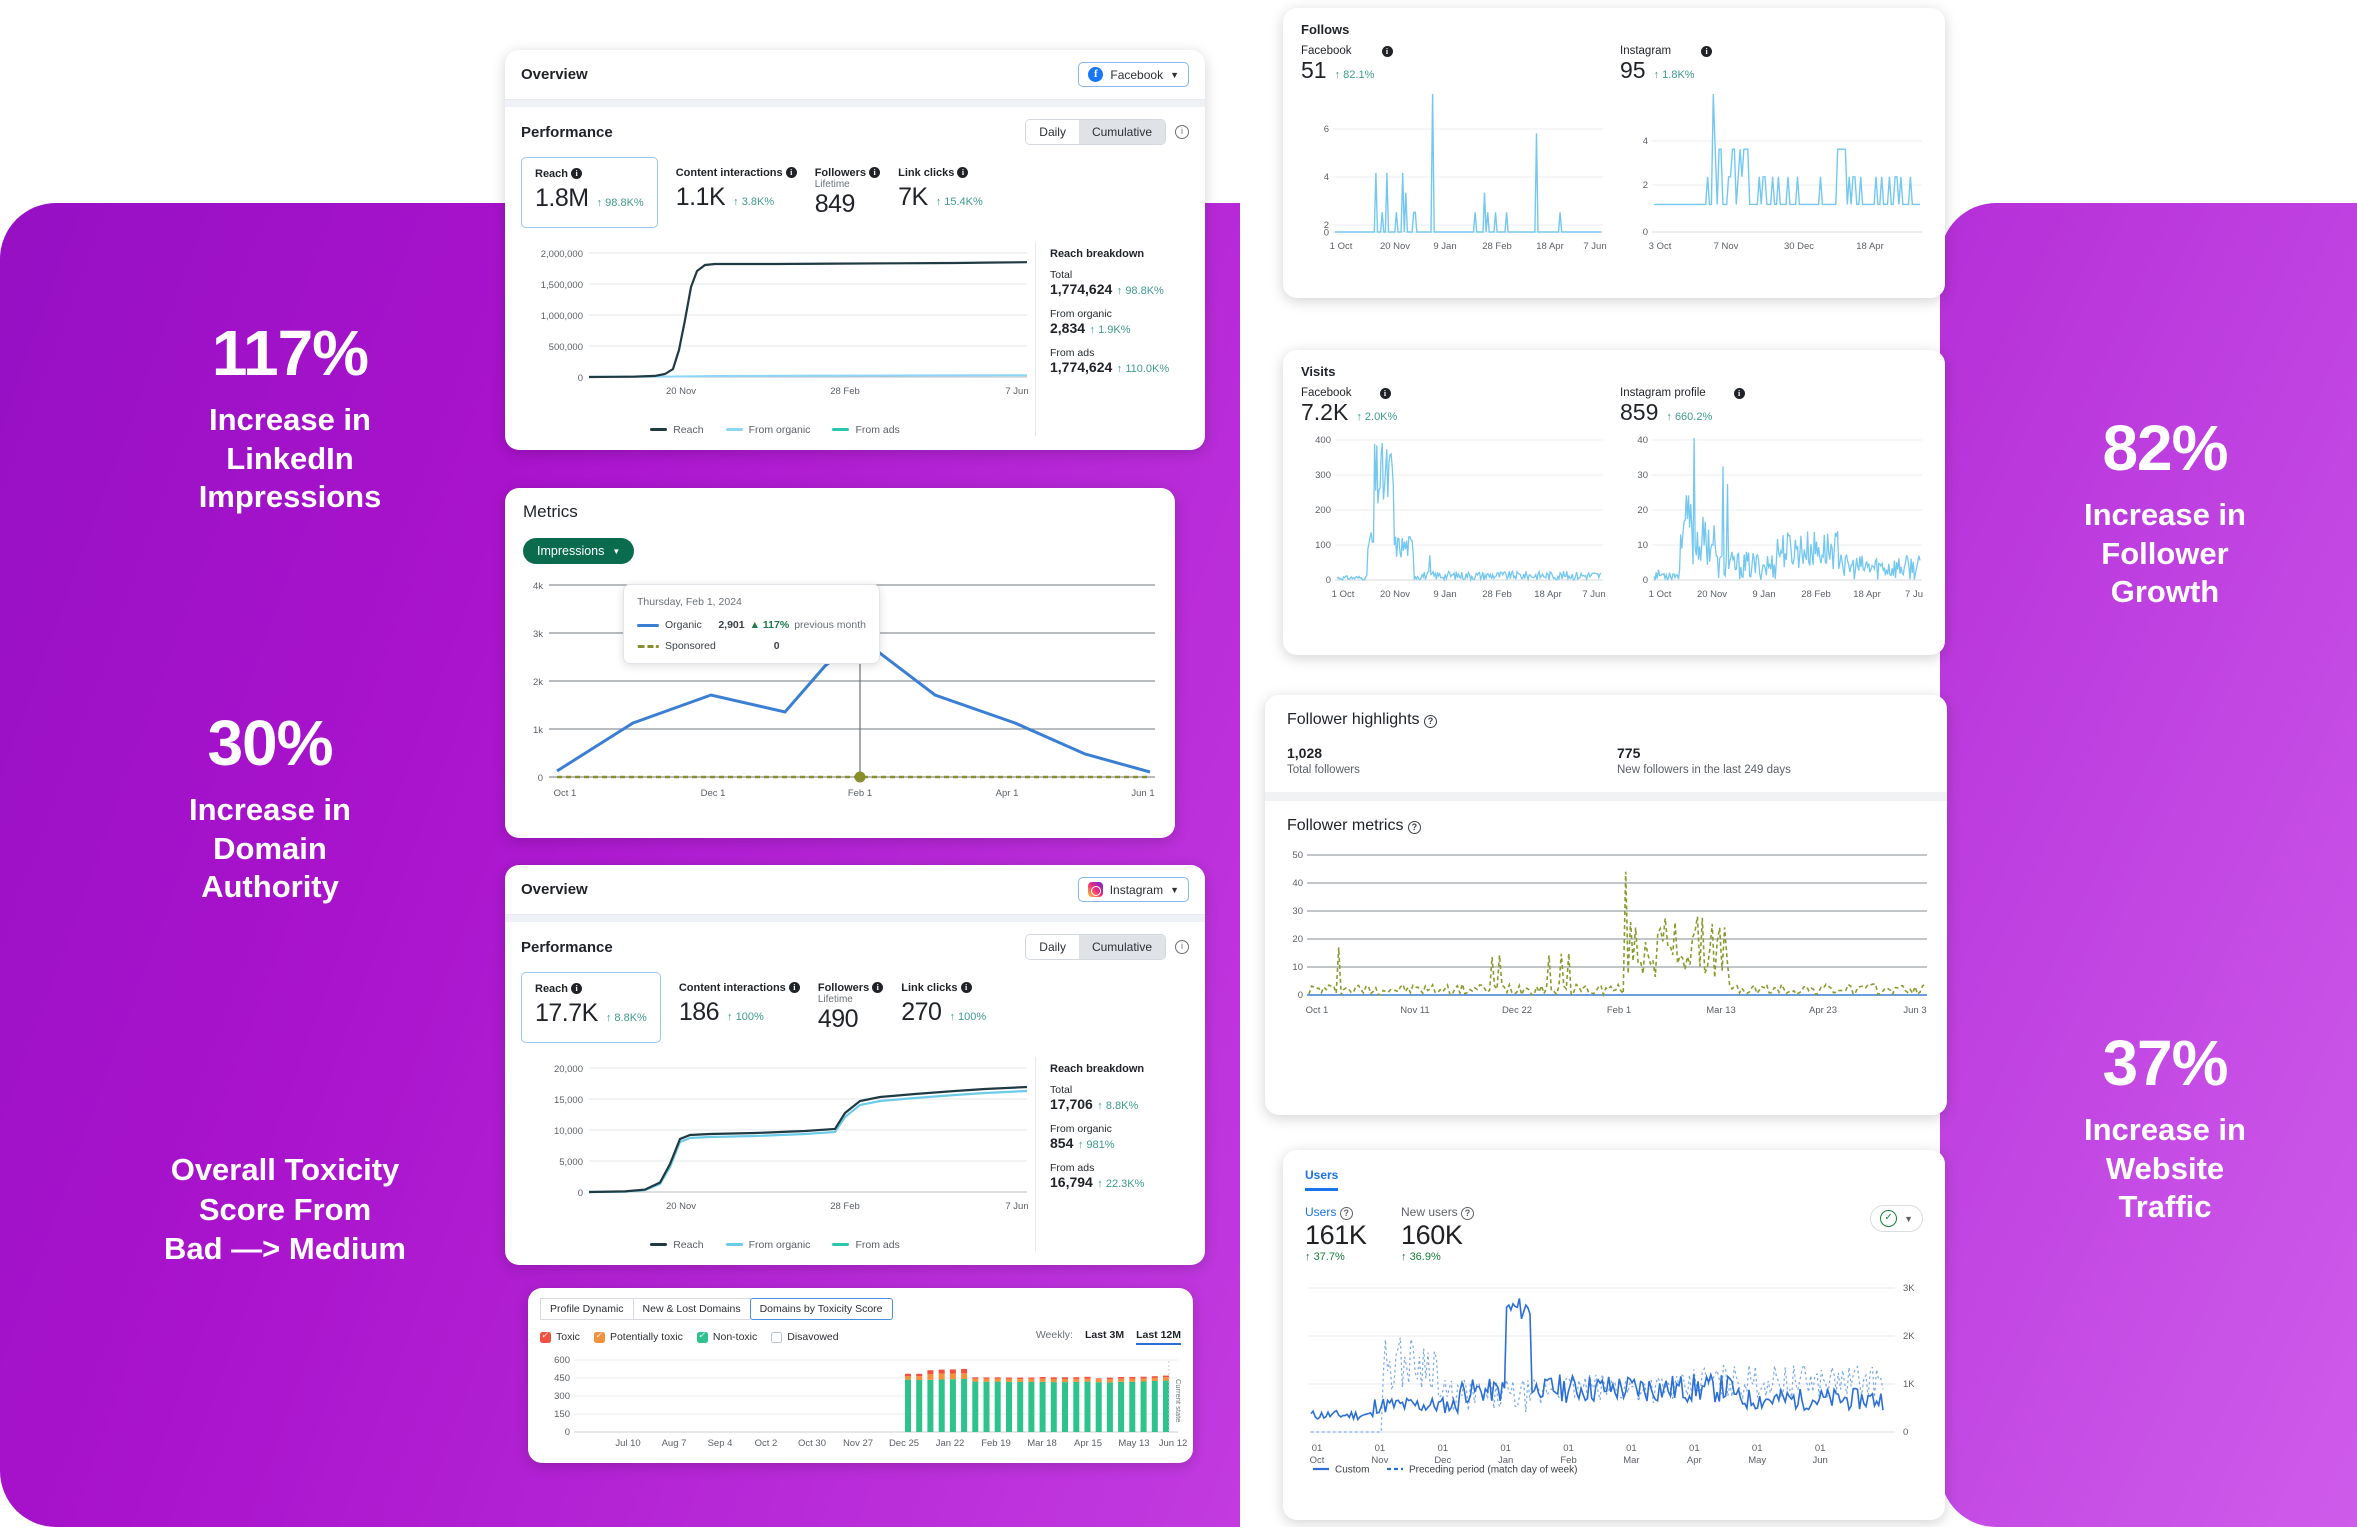  Describe the element at coordinates (1061, 1090) in the screenshot. I see `breakdown-label: Total` at that location.